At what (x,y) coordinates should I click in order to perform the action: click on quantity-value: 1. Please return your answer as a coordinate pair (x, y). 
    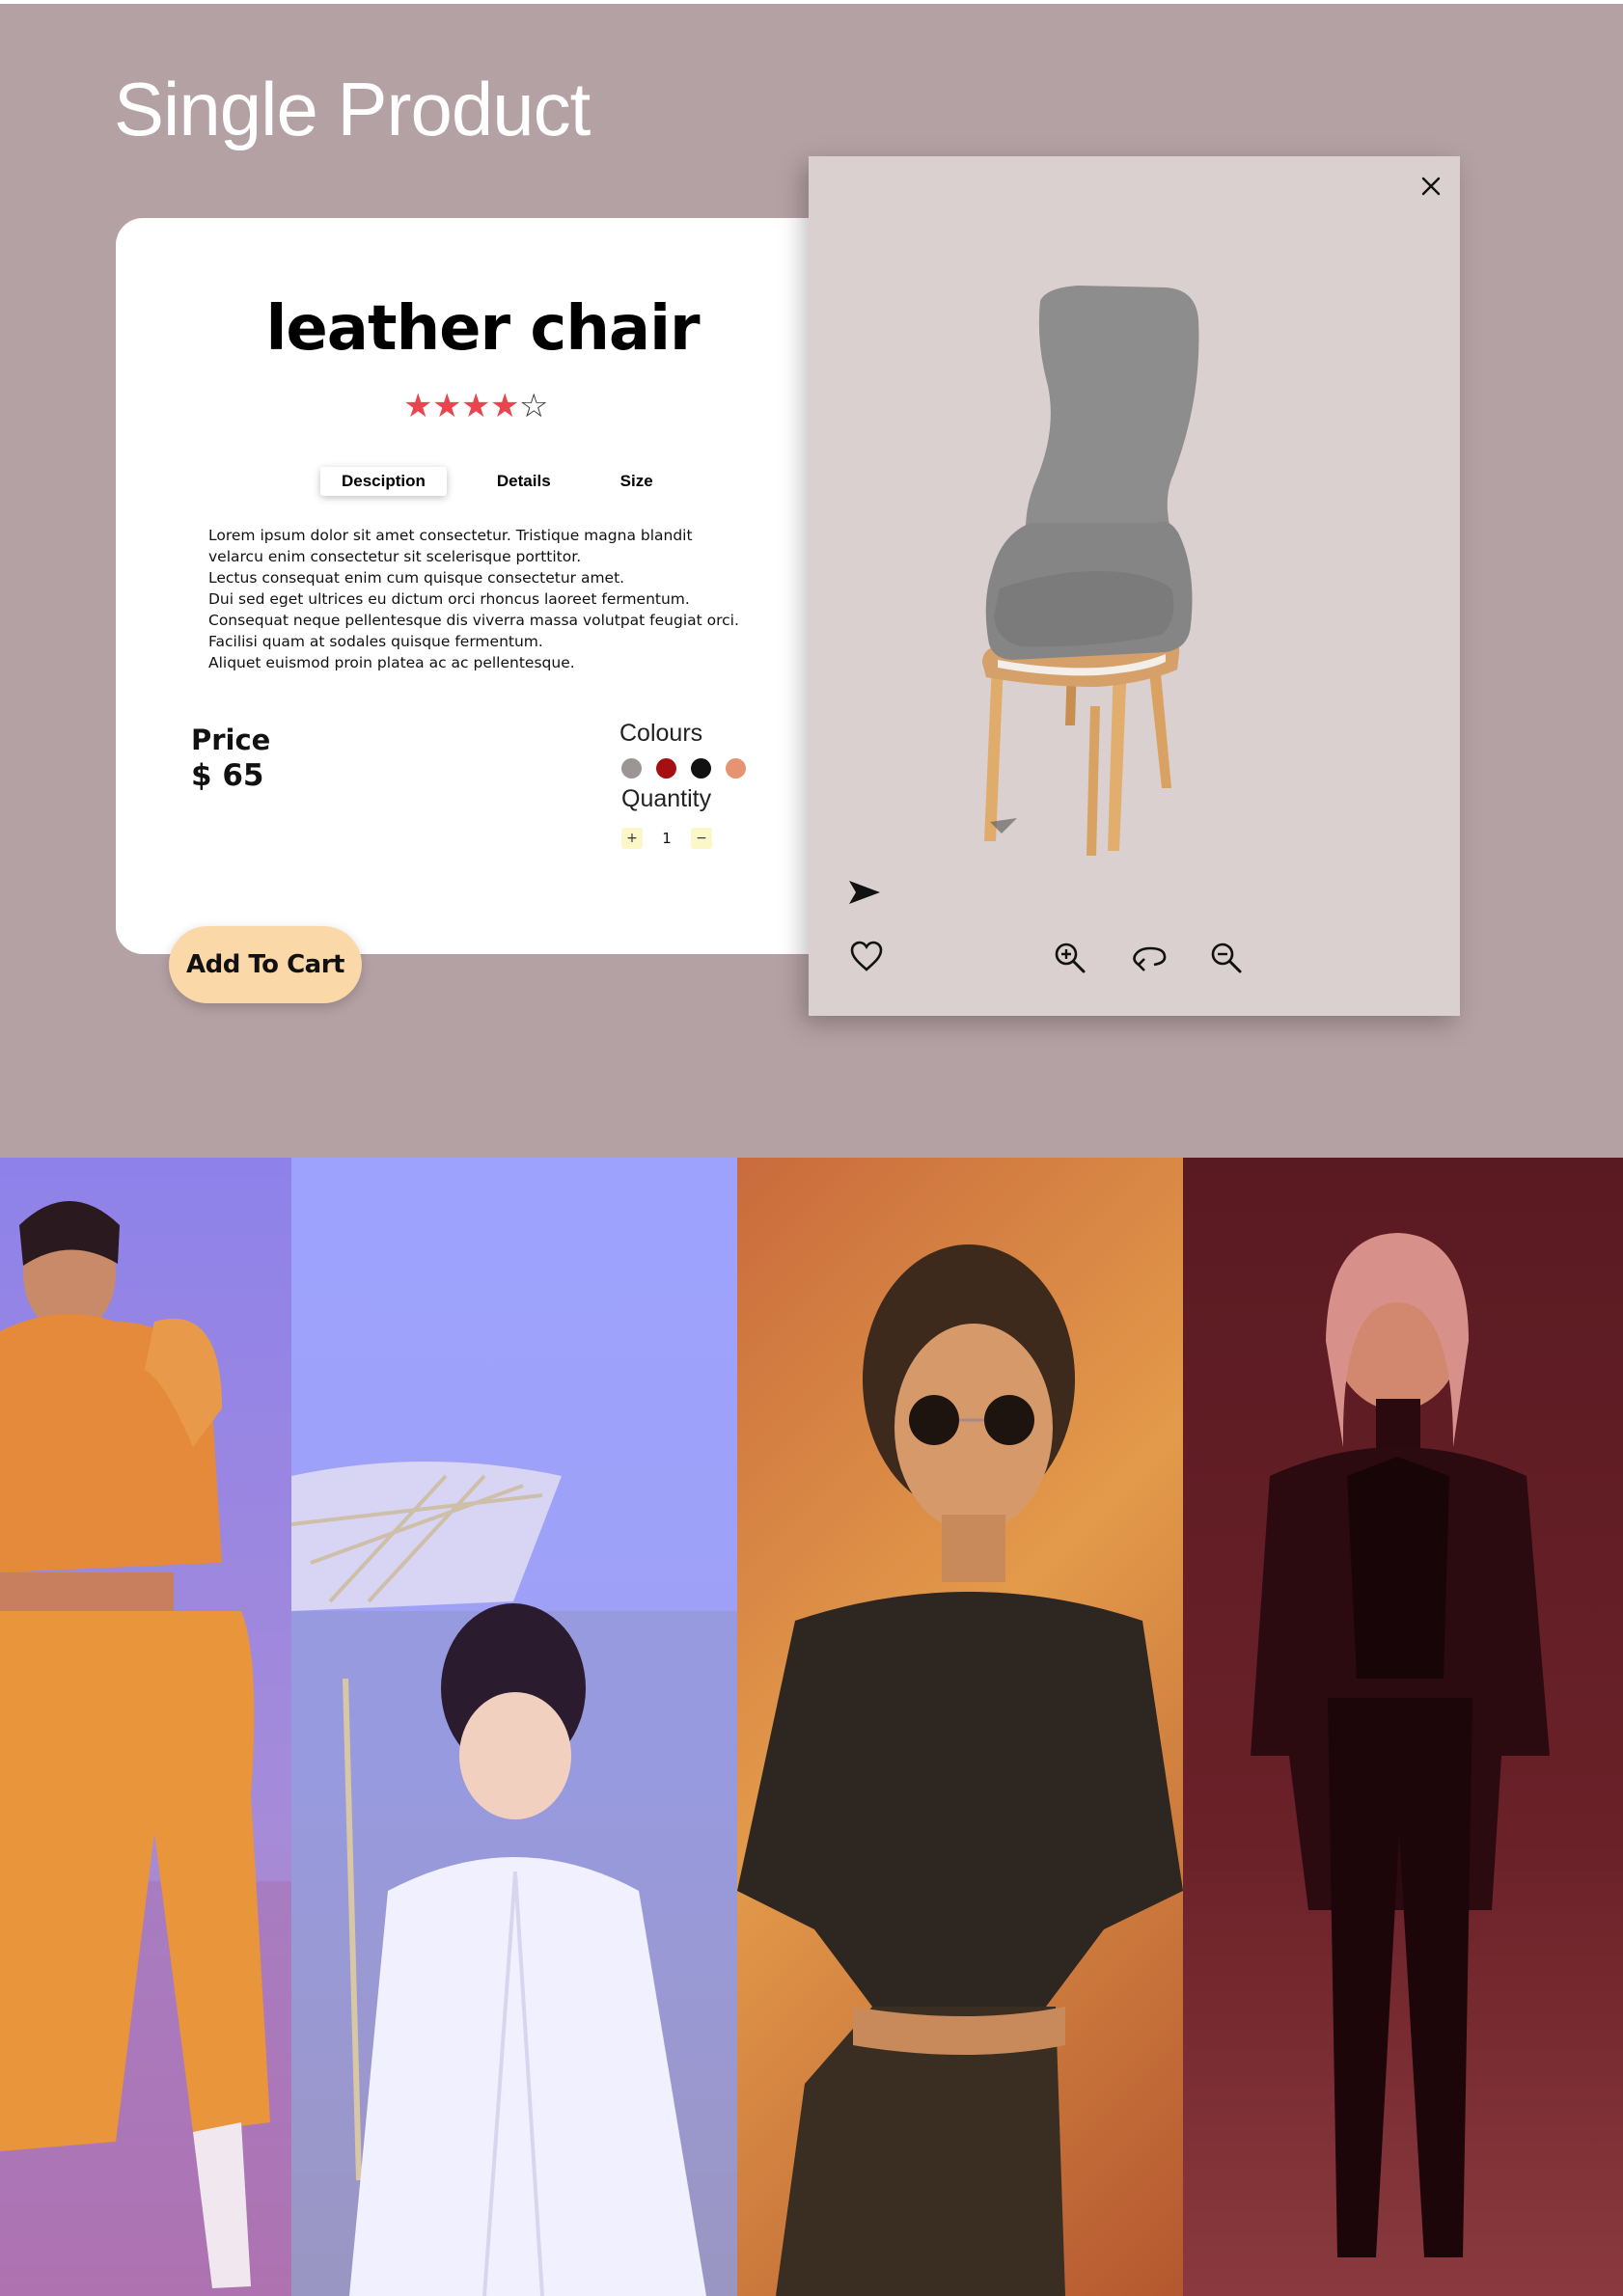
    Looking at the image, I should click on (667, 839).